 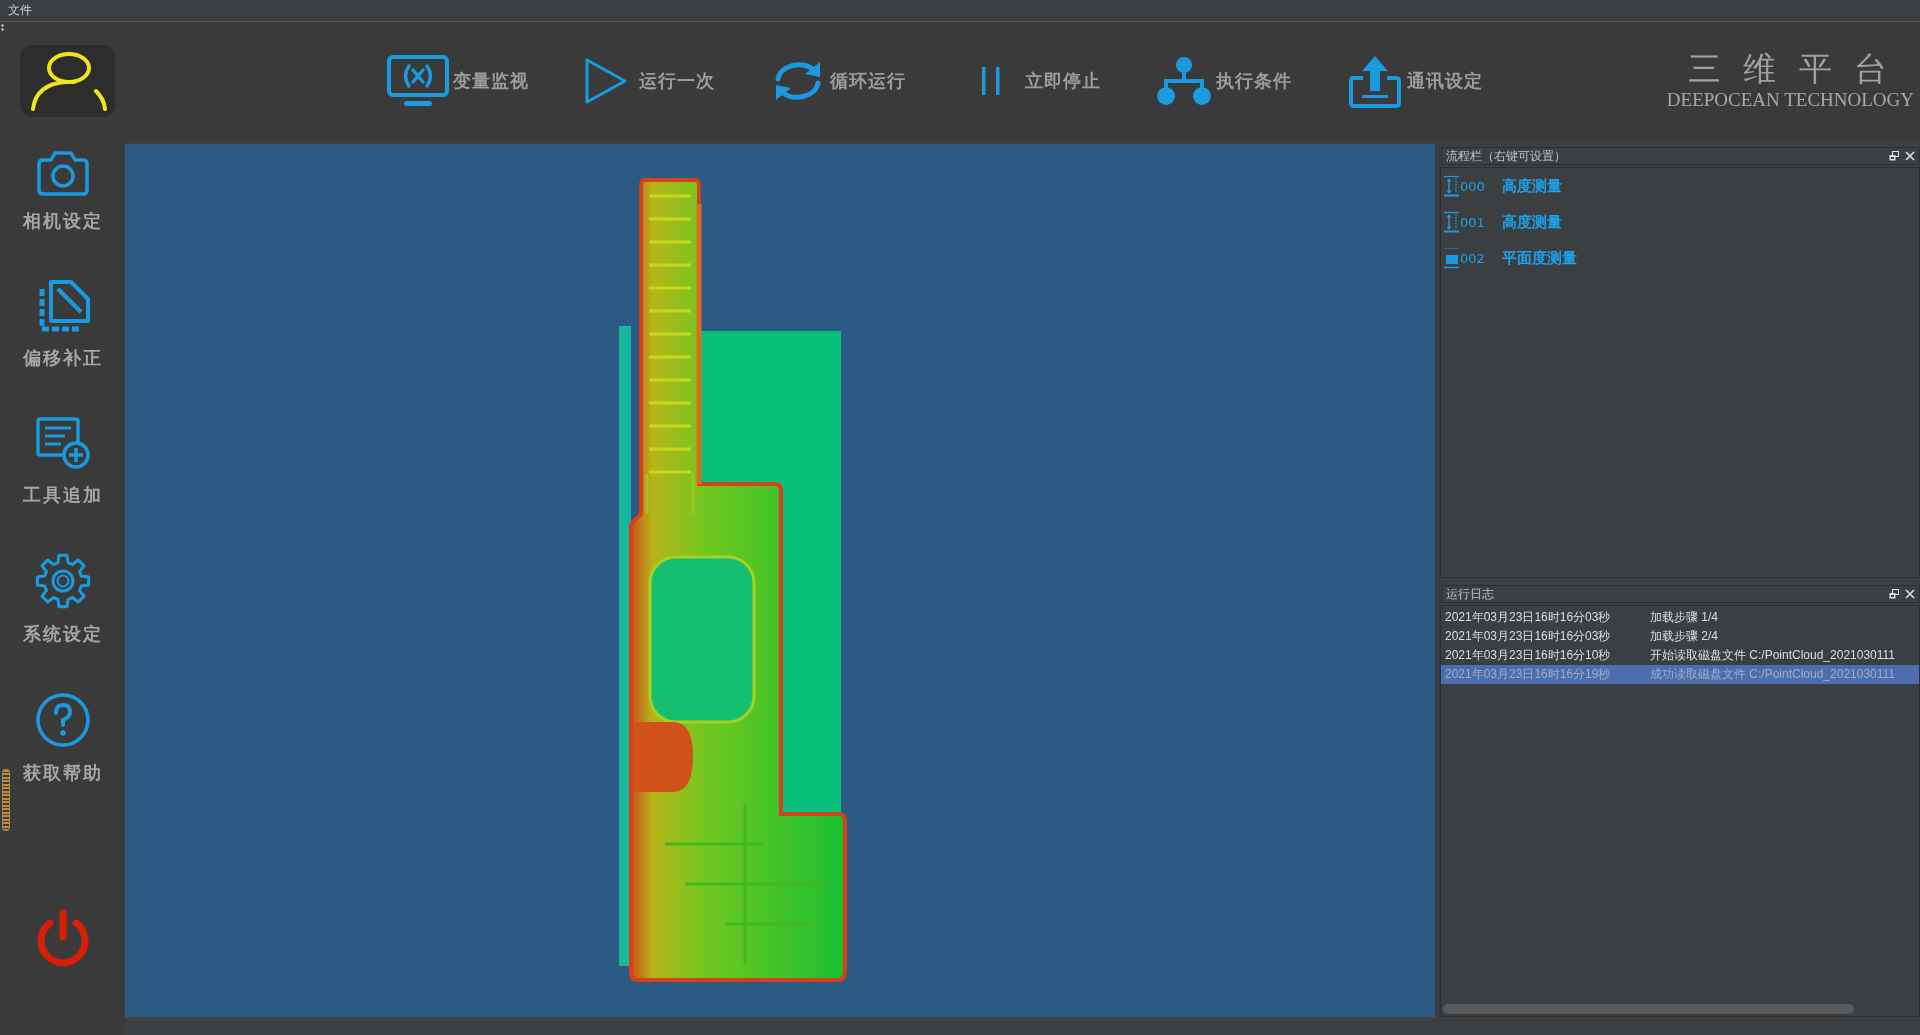 I want to click on scrollbar-thumb, so click(x=1648, y=1009).